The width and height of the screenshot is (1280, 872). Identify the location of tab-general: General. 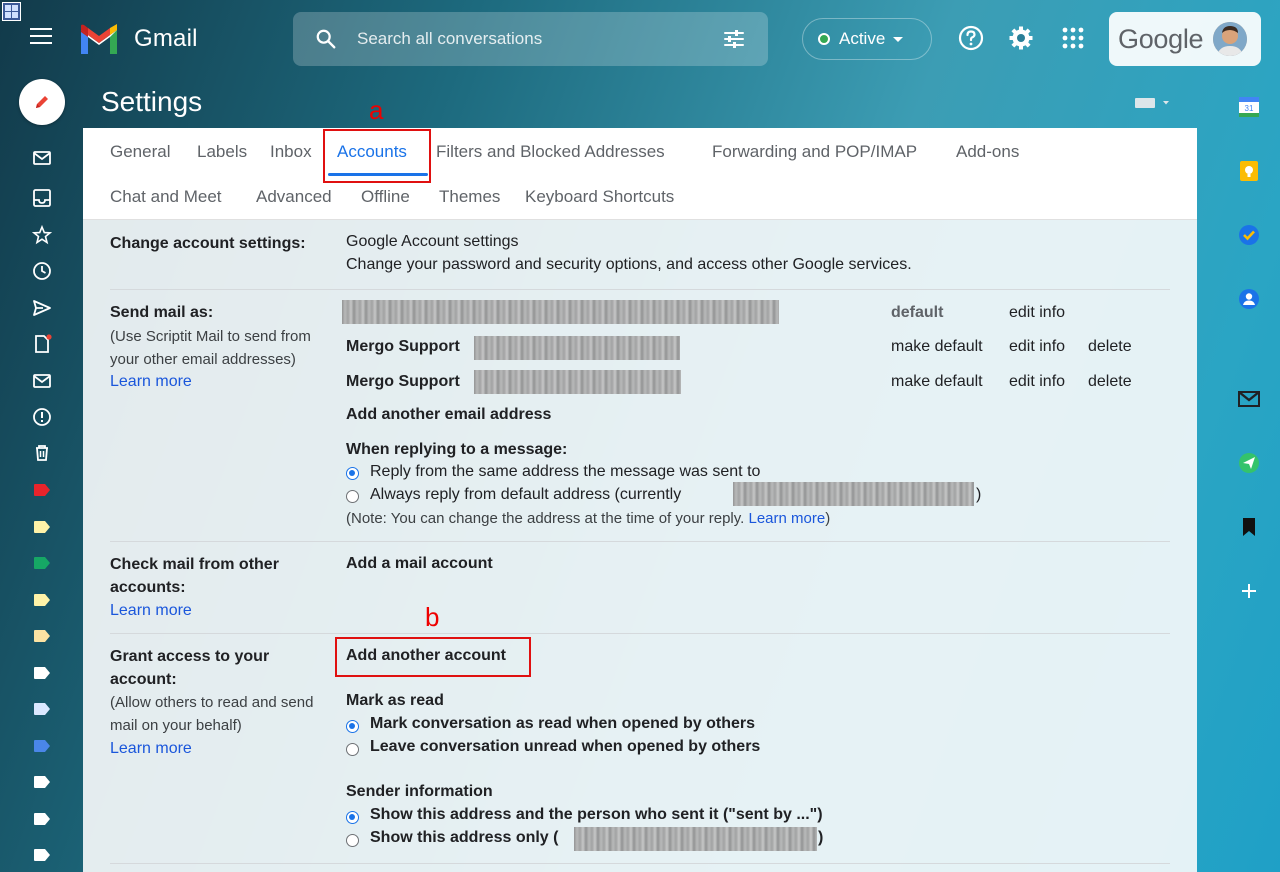
(140, 152).